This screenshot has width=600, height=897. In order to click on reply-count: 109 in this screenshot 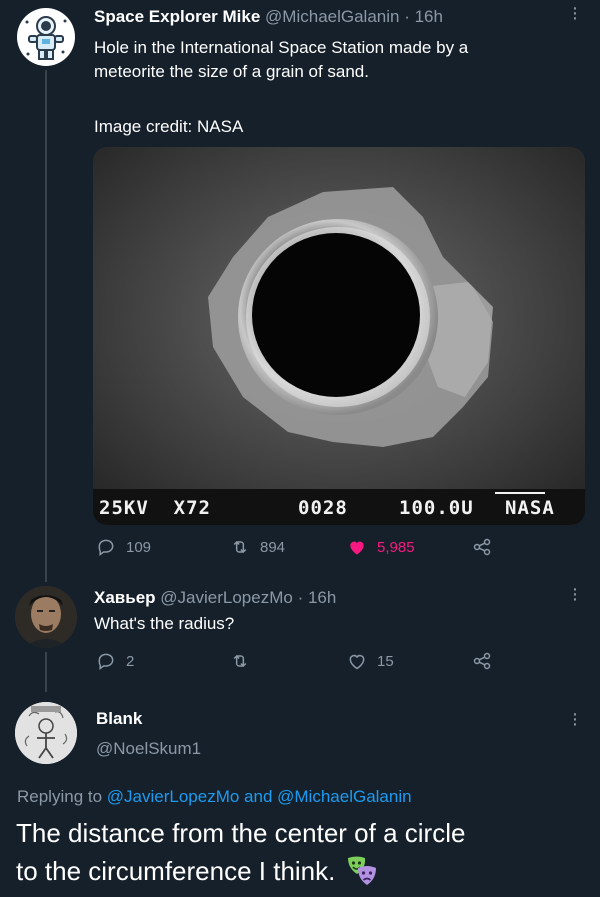, I will do `click(139, 547)`.